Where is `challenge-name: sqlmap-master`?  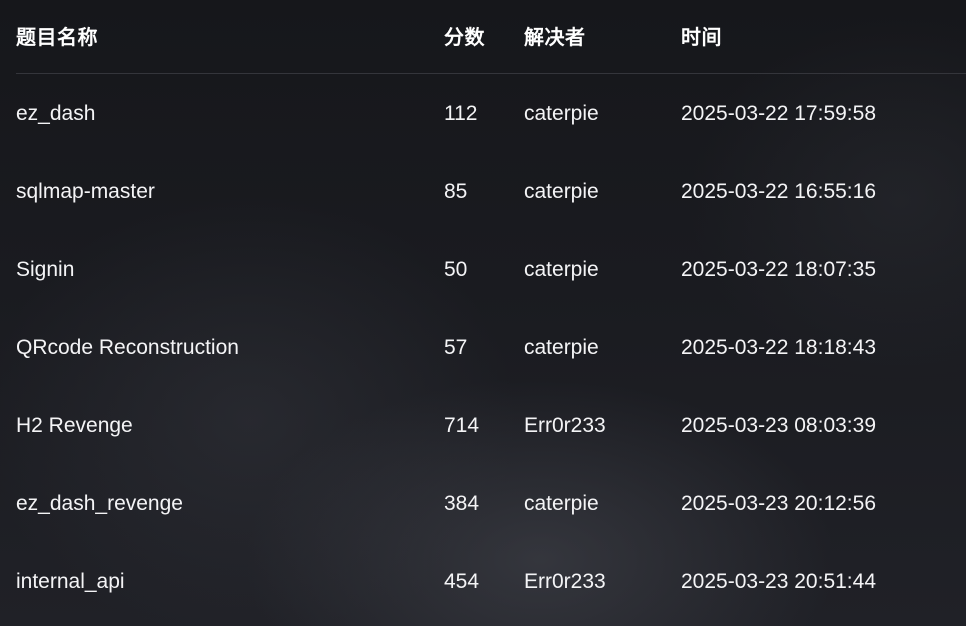 challenge-name: sqlmap-master is located at coordinates (85, 191).